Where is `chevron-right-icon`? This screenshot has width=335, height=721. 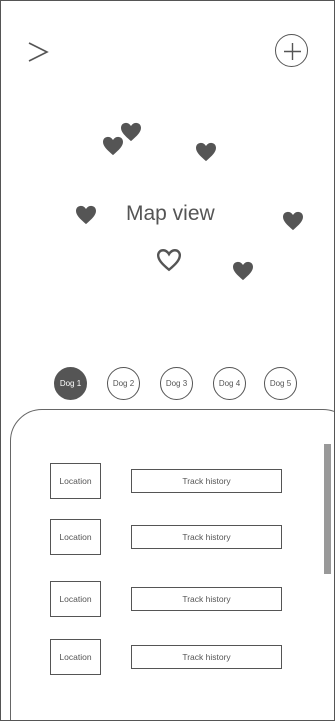
chevron-right-icon is located at coordinates (38, 52).